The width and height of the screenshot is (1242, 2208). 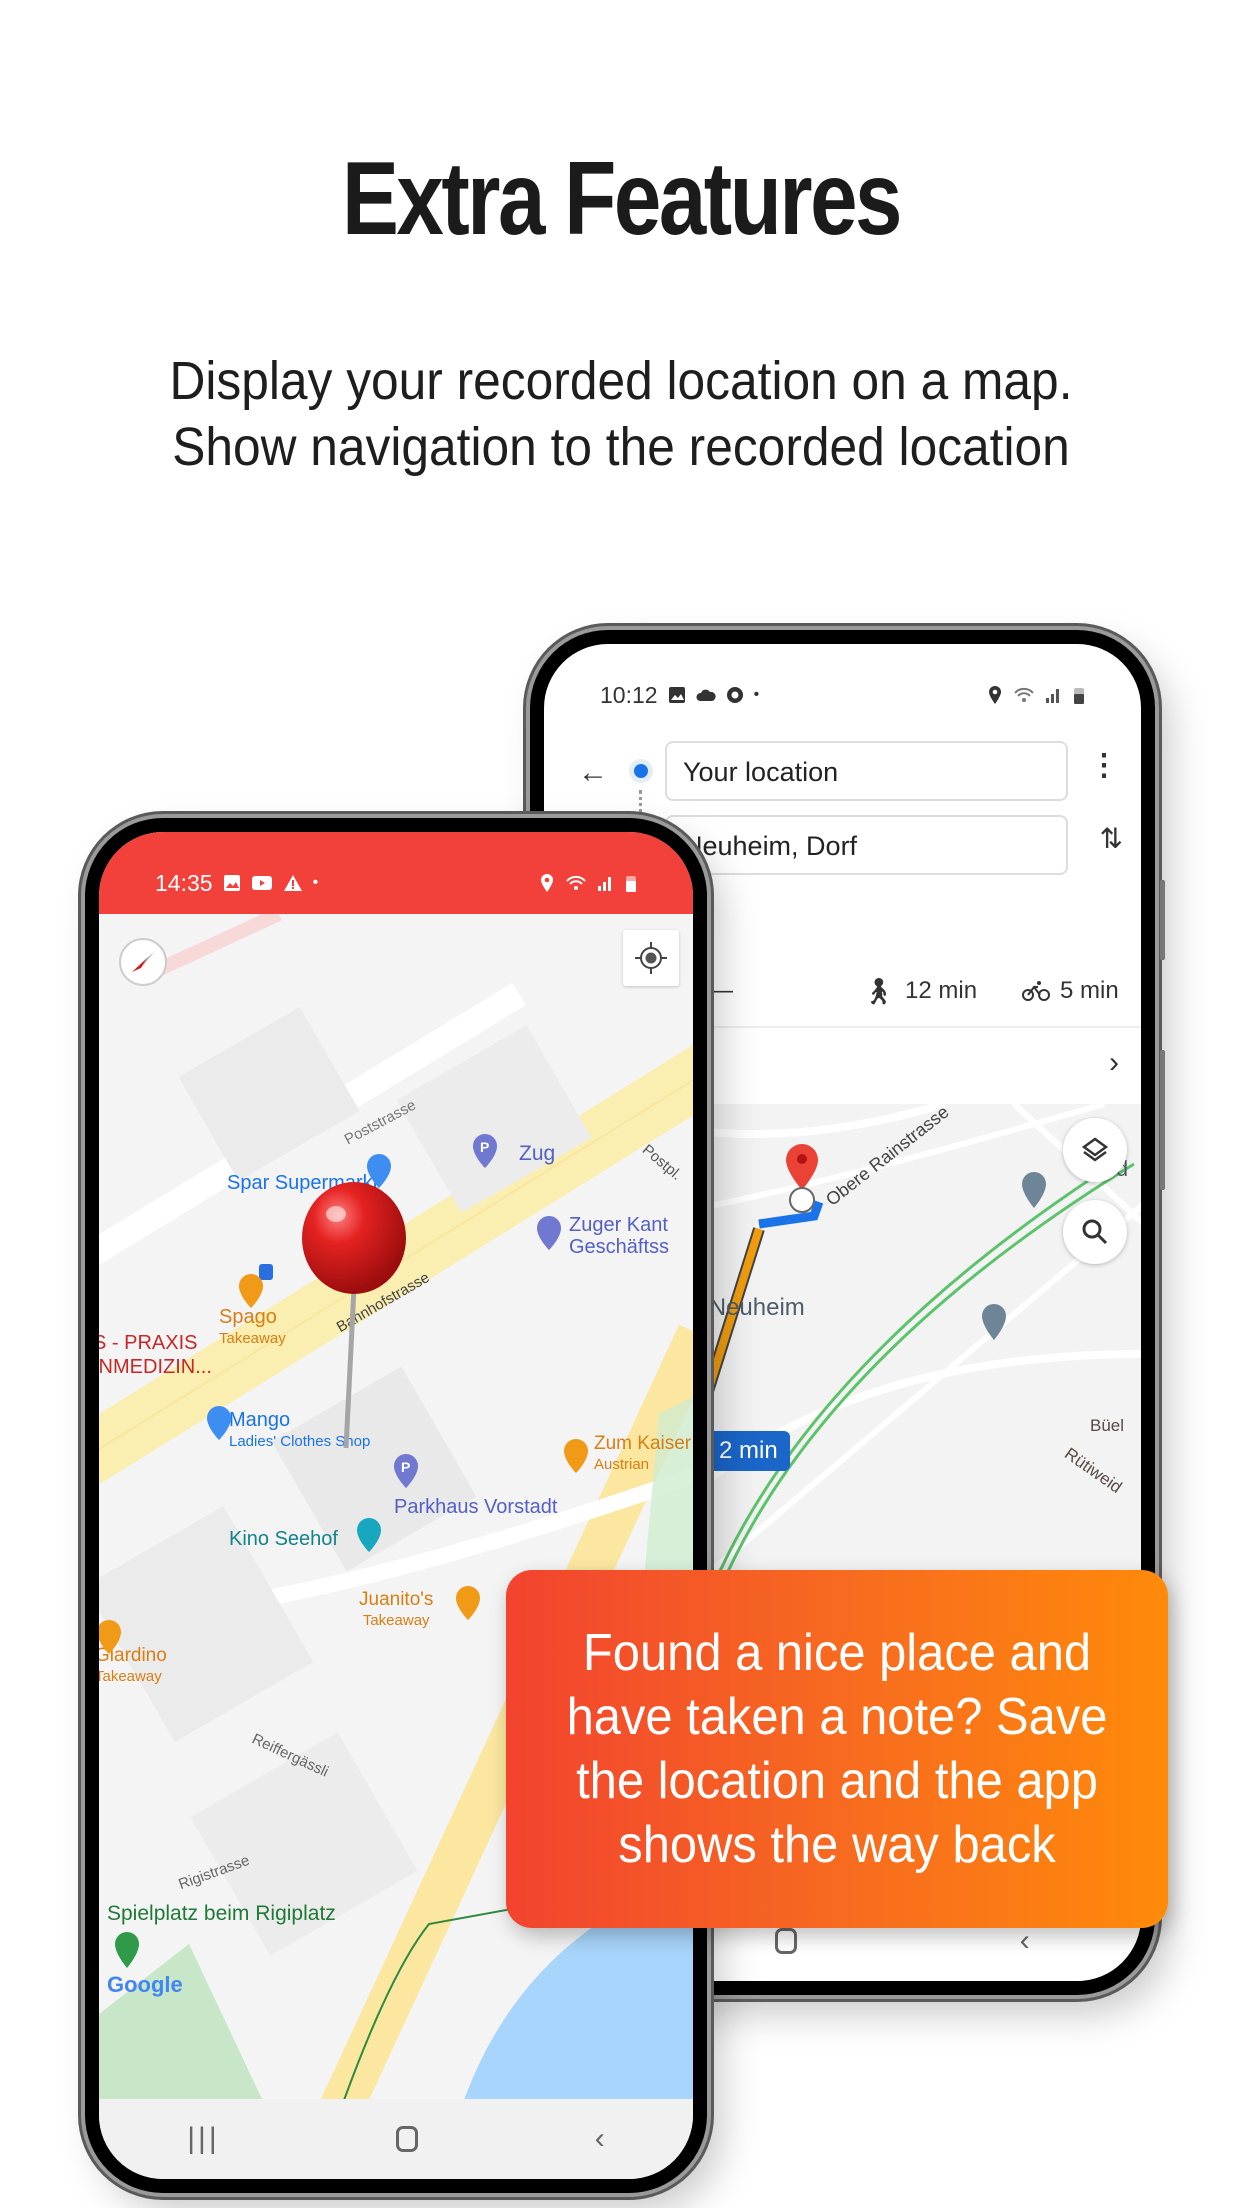 What do you see at coordinates (148, 1343) in the screenshot?
I see `poi-label-praxis-line-1: S - PRAXIS` at bounding box center [148, 1343].